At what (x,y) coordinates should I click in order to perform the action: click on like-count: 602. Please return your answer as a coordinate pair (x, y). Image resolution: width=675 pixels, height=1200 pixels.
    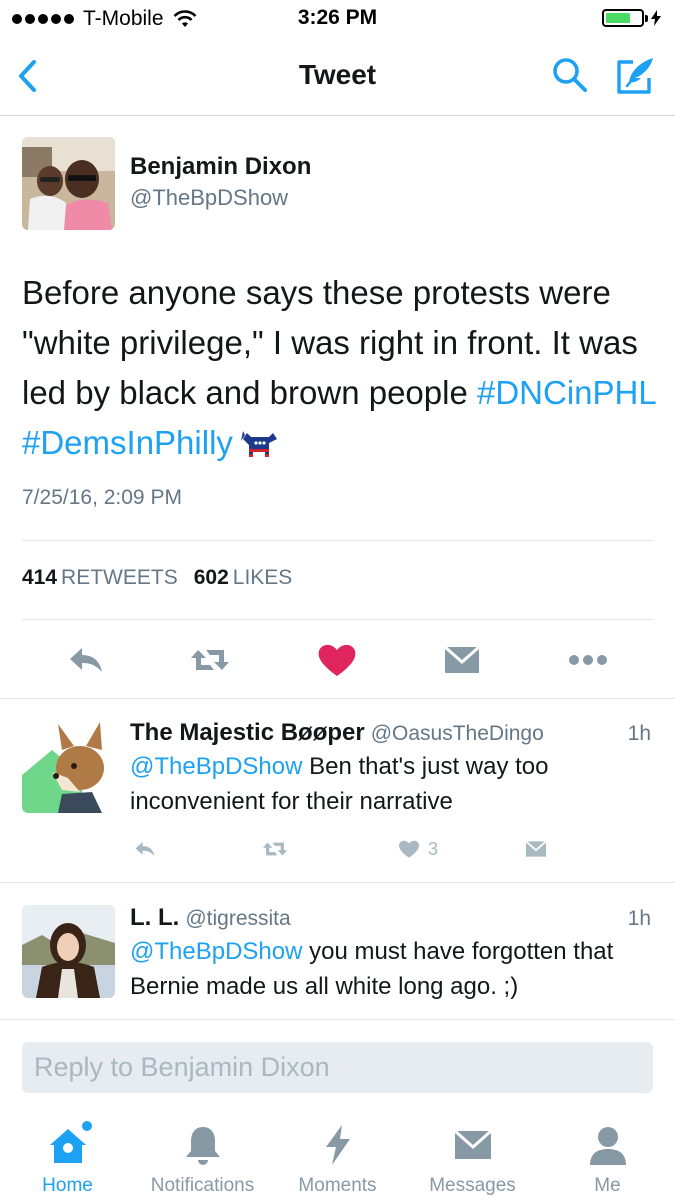
    Looking at the image, I should click on (211, 578).